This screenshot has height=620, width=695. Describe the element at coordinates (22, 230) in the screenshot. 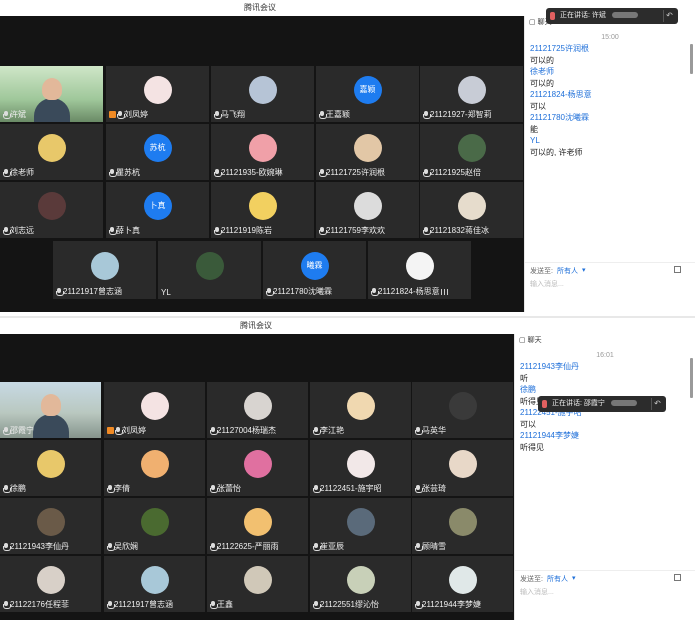

I see `participant-name: 刘志远` at that location.